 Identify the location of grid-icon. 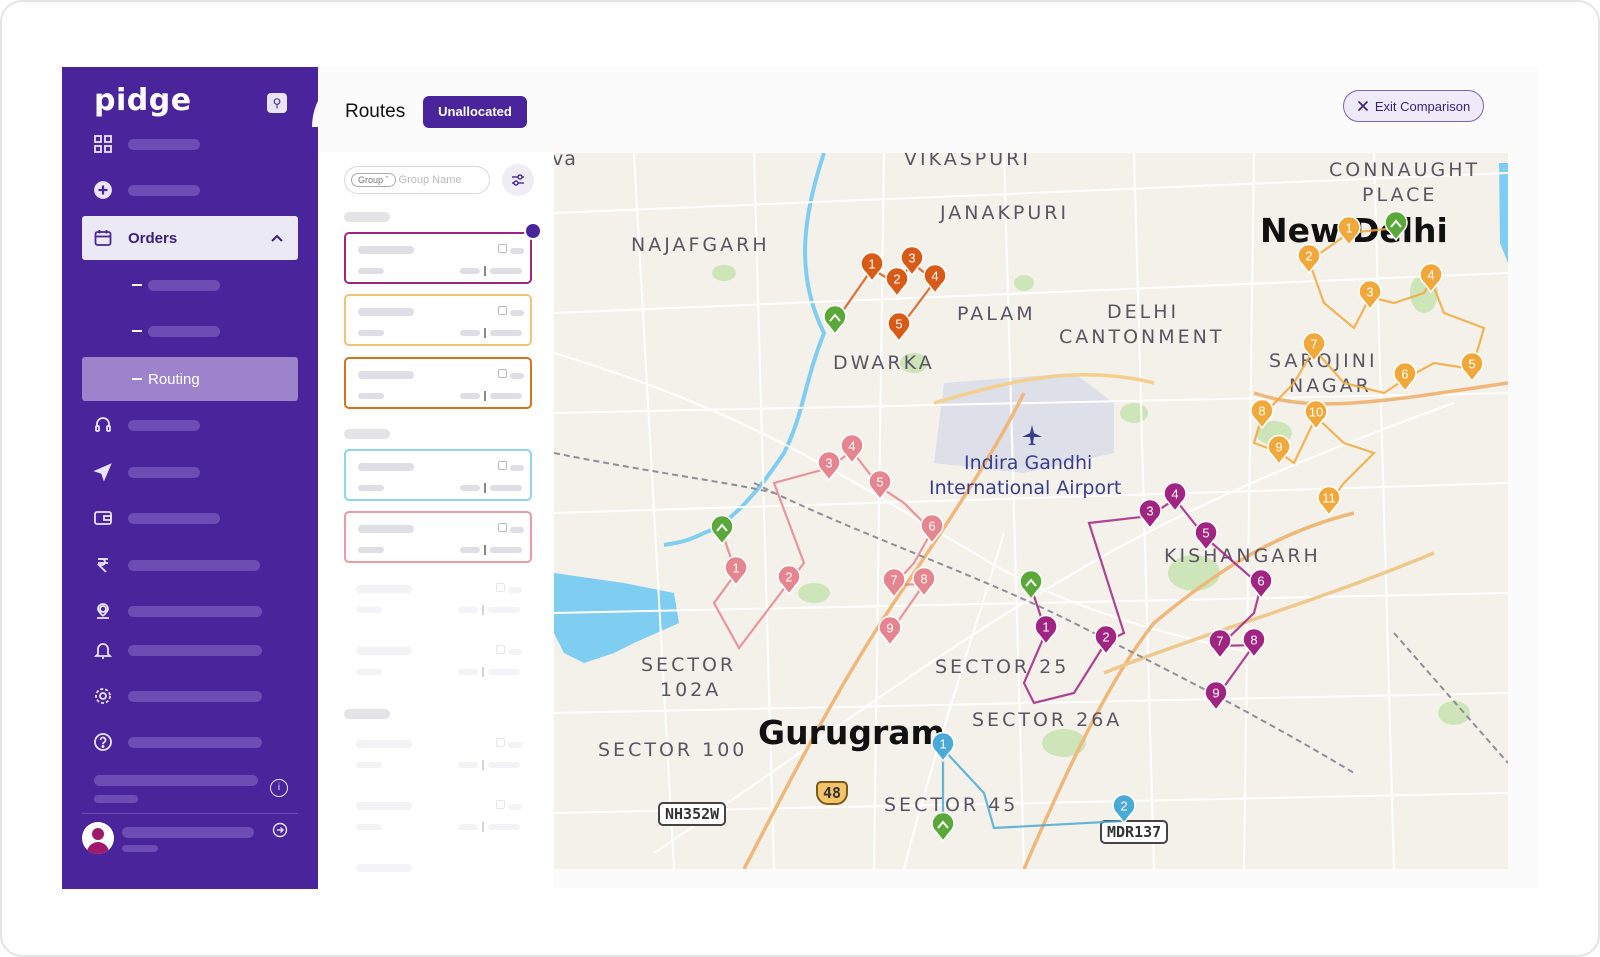
(103, 144).